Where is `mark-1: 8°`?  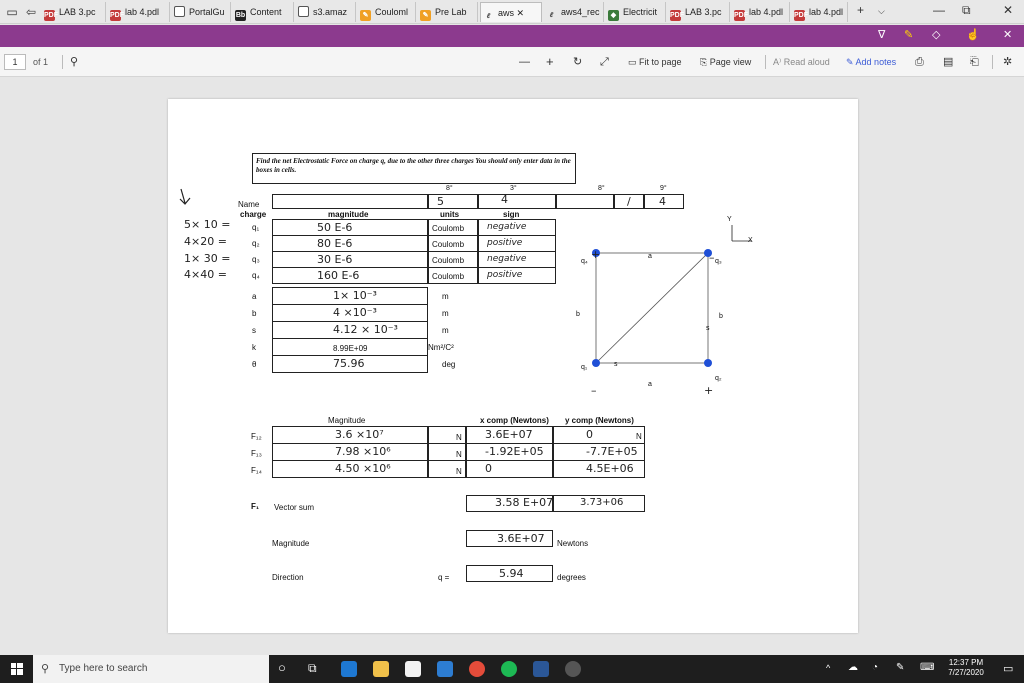 mark-1: 8° is located at coordinates (449, 188).